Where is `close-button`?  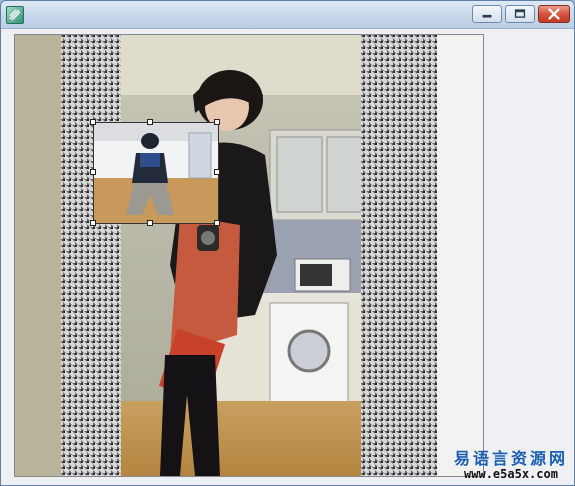
close-button is located at coordinates (554, 14).